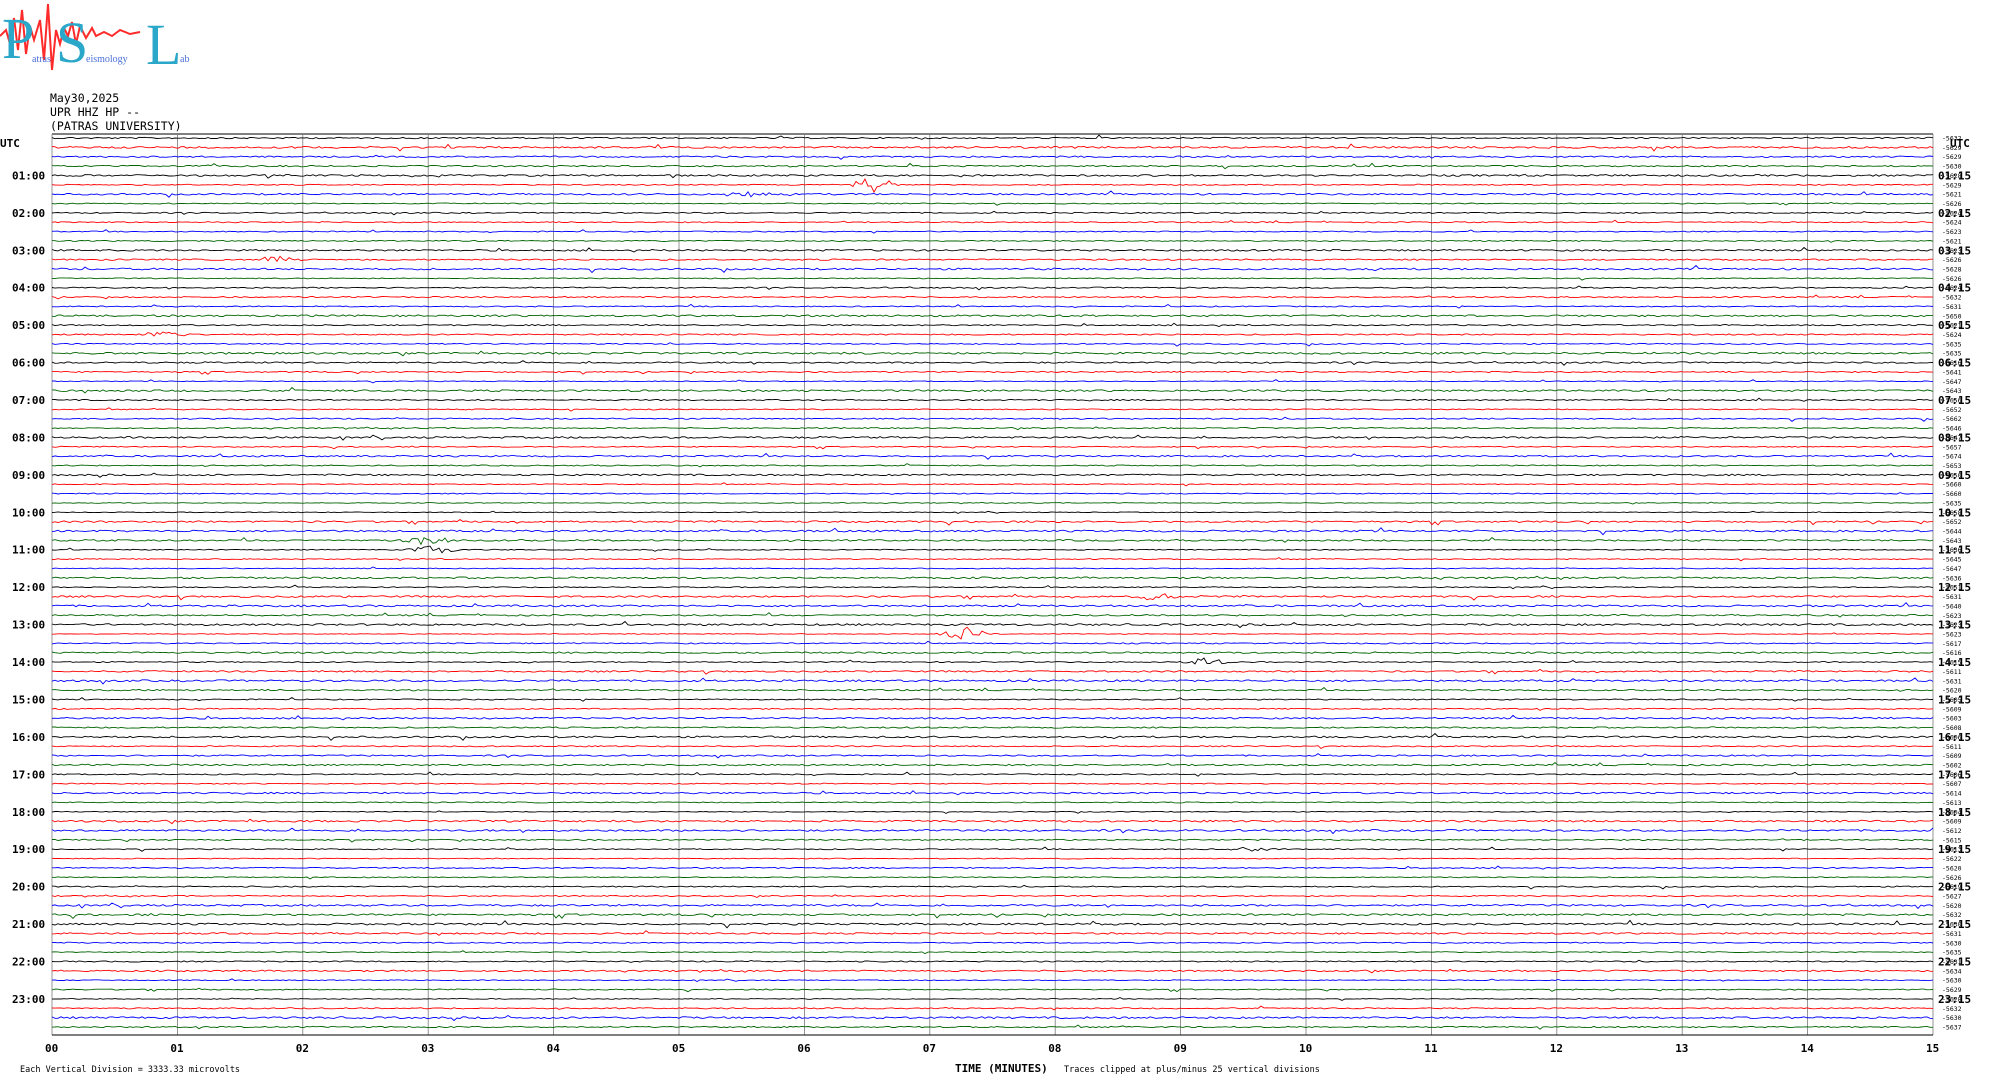 The image size is (2010, 1080). I want to click on right-utc-label: UTC, so click(1960, 143).